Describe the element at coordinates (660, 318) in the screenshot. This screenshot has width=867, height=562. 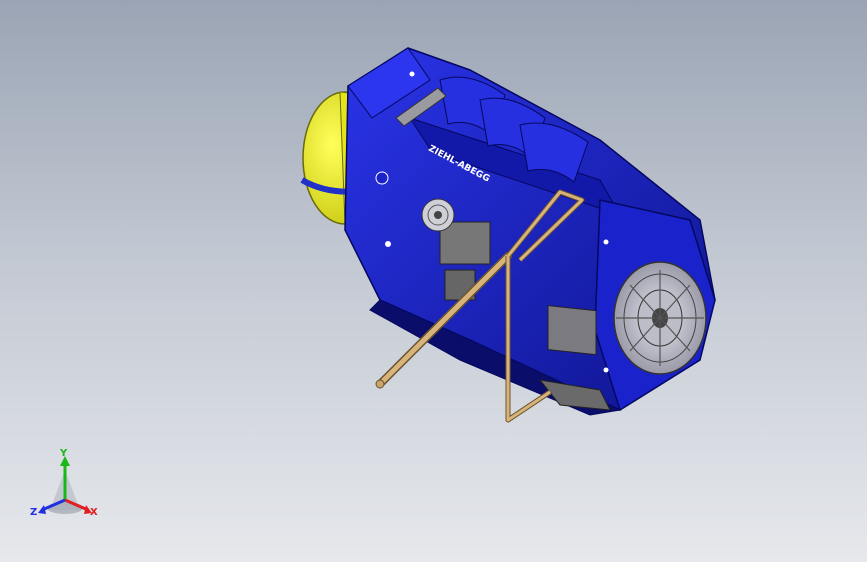
I see `fan-grille` at that location.